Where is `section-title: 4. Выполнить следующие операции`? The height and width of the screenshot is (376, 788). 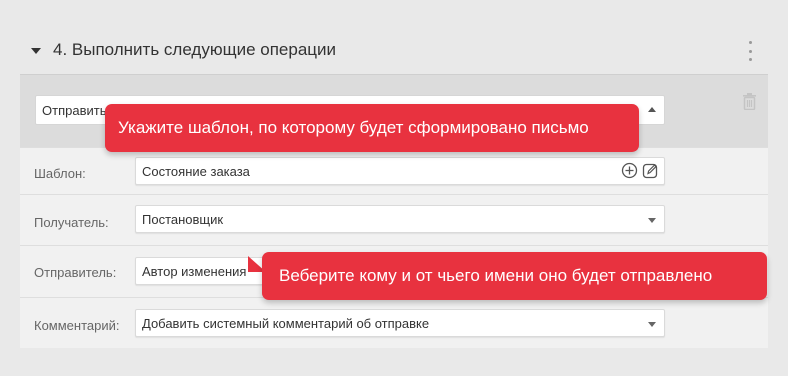
section-title: 4. Выполнить следующие операции is located at coordinates (194, 49).